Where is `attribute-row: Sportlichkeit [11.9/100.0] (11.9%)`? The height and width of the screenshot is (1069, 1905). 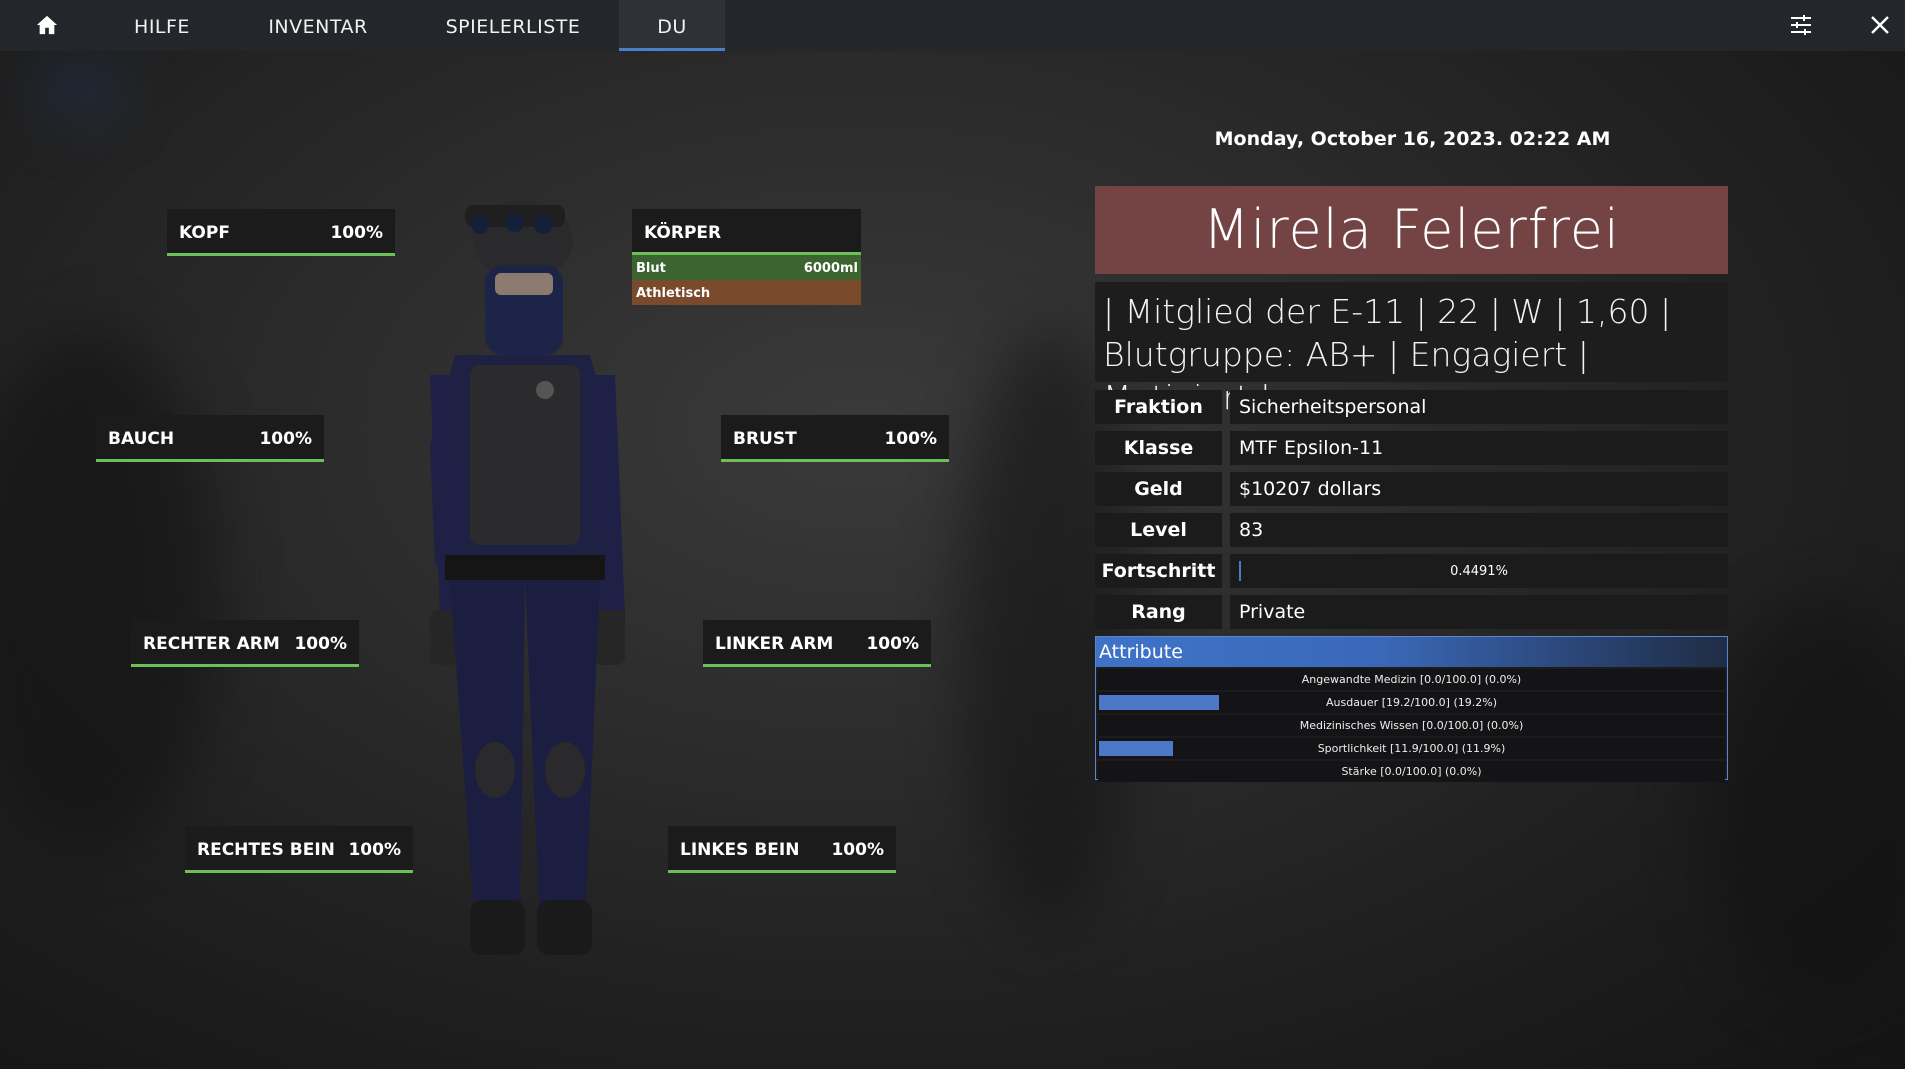
attribute-row: Sportlichkeit [11.9/100.0] (11.9%) is located at coordinates (1411, 748).